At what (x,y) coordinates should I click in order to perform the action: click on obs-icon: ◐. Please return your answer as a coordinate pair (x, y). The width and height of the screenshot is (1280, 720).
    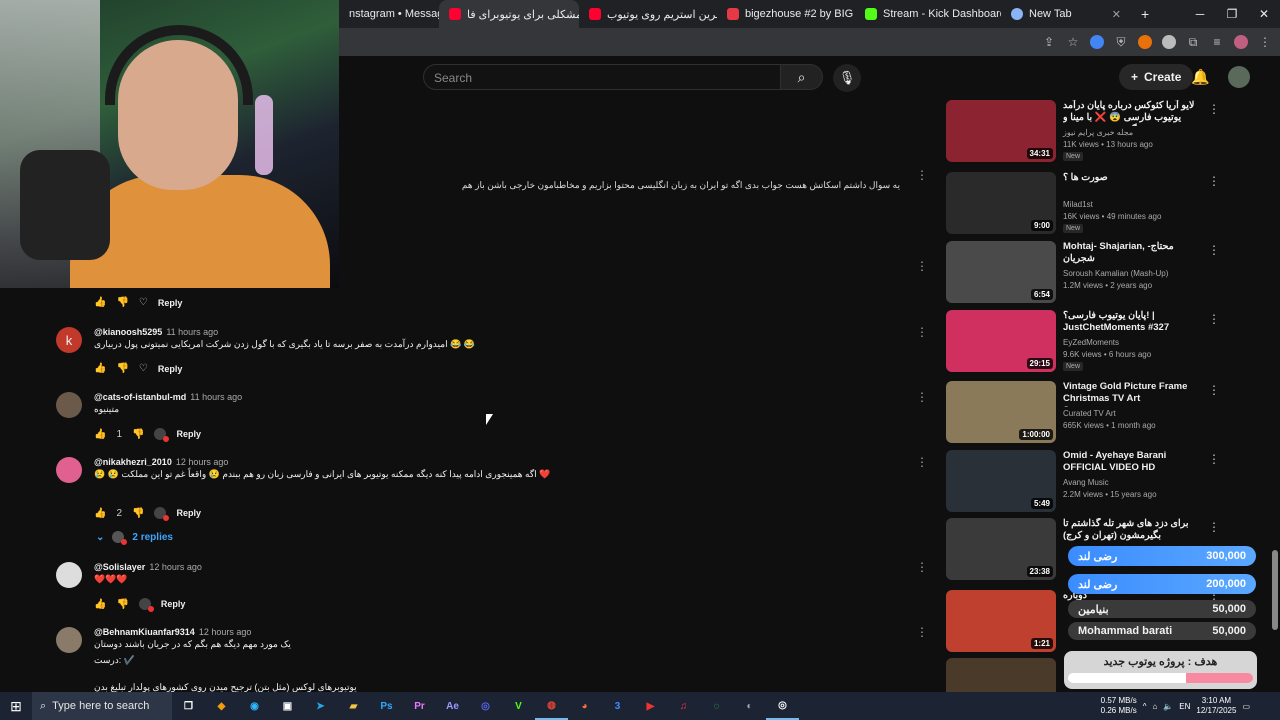
    Looking at the image, I should click on (749, 706).